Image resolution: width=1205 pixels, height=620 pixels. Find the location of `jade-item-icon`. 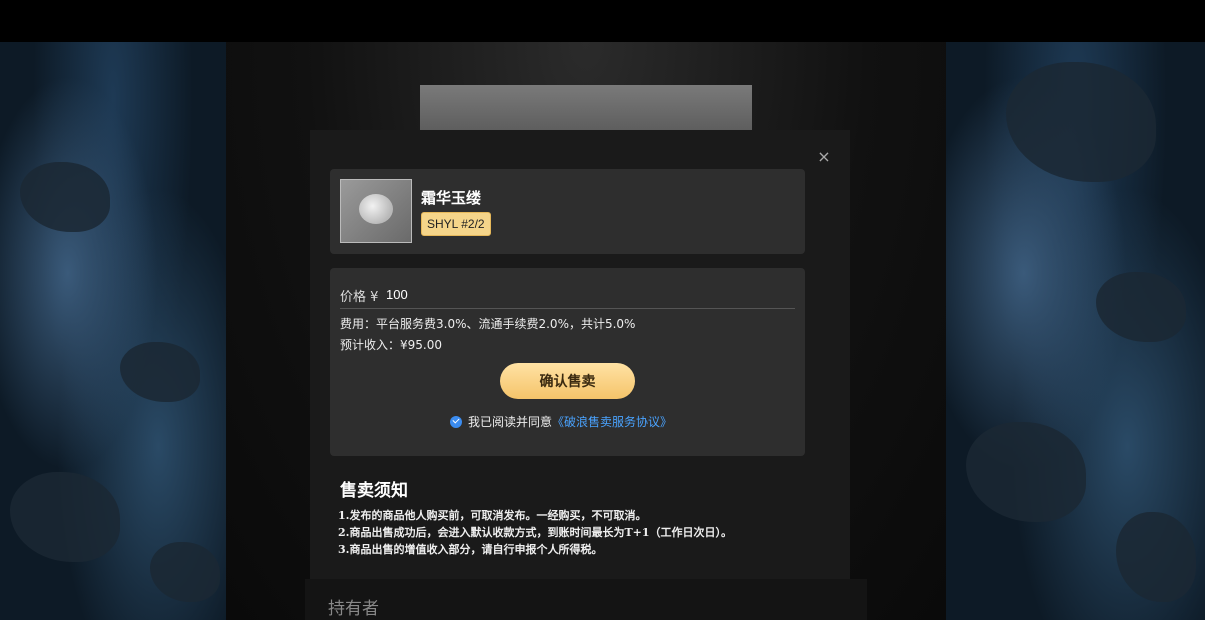

jade-item-icon is located at coordinates (376, 209).